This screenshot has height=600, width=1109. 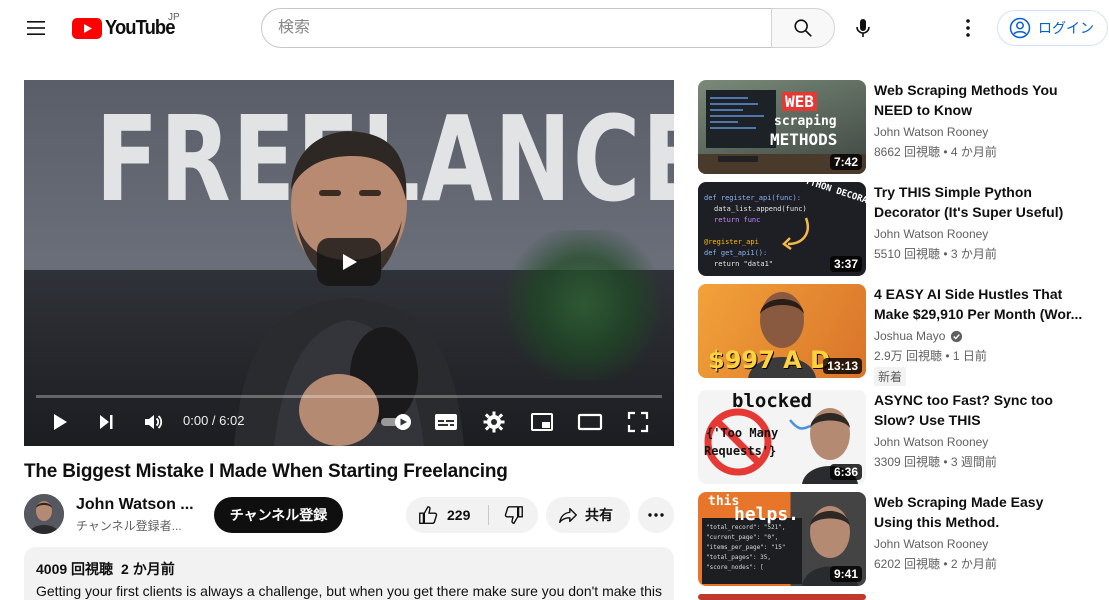 I want to click on settings-menu-button, so click(x=968, y=28).